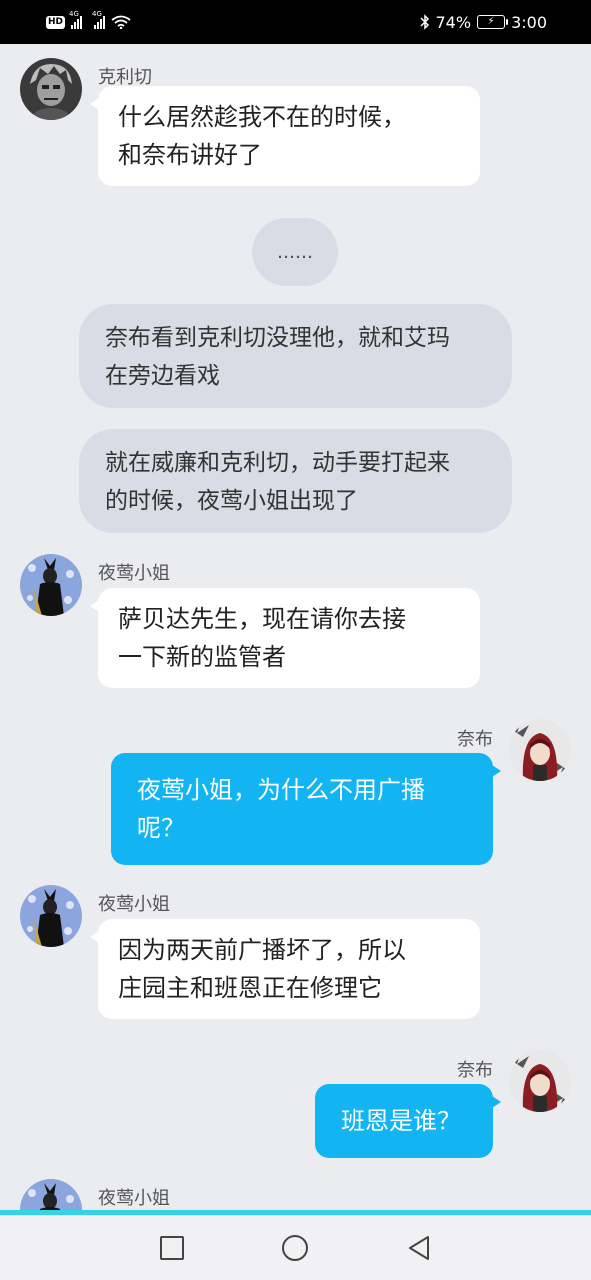 This screenshot has width=591, height=1280. Describe the element at coordinates (493, 22) in the screenshot. I see `battery-icon: ⚡` at that location.